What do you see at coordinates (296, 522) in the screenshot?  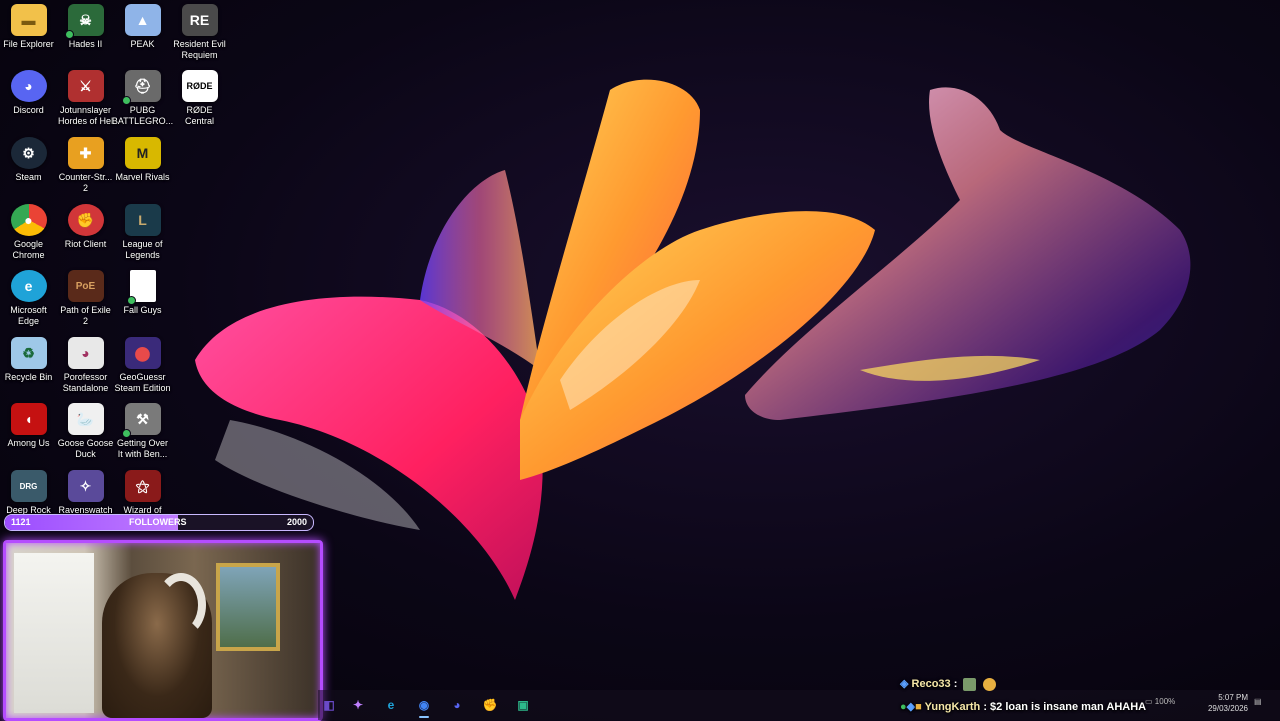 I see `followers-goal: 2000` at bounding box center [296, 522].